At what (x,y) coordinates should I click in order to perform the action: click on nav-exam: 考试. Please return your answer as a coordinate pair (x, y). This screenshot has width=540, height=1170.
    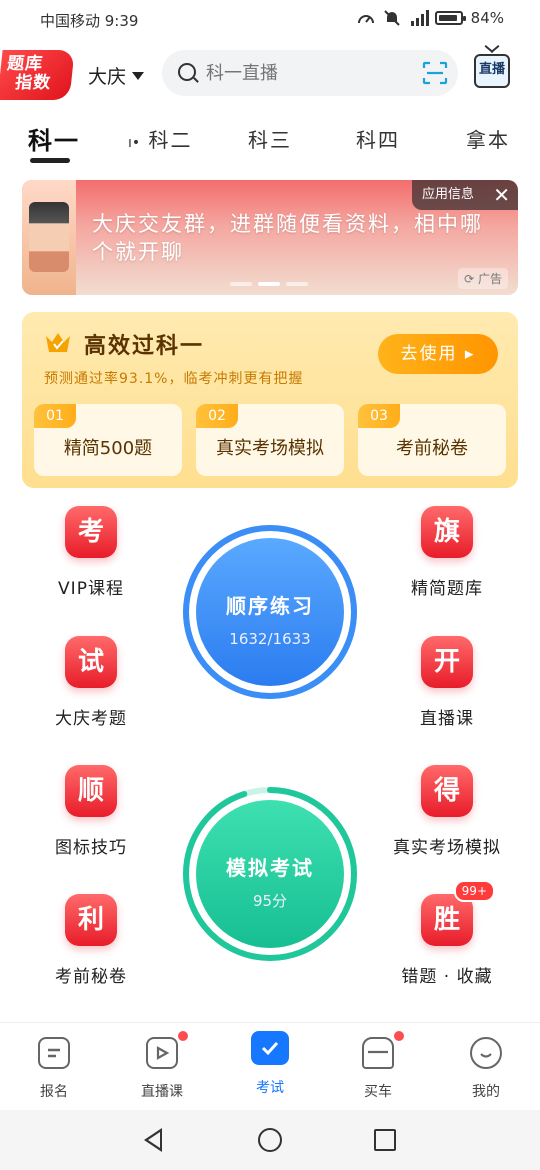
    Looking at the image, I should click on (270, 1064).